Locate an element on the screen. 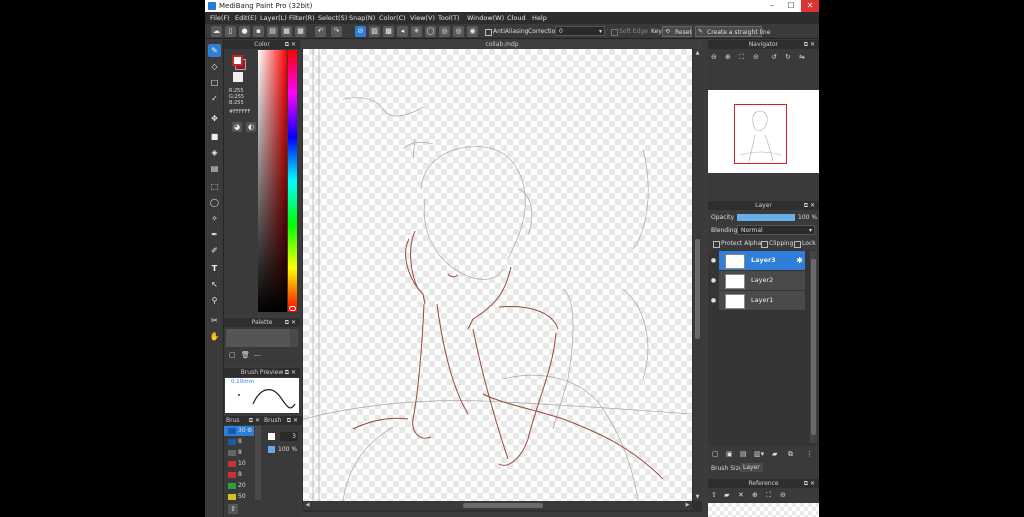 The image size is (1024, 517). brush-opacity-value: 100 % is located at coordinates (287, 449).